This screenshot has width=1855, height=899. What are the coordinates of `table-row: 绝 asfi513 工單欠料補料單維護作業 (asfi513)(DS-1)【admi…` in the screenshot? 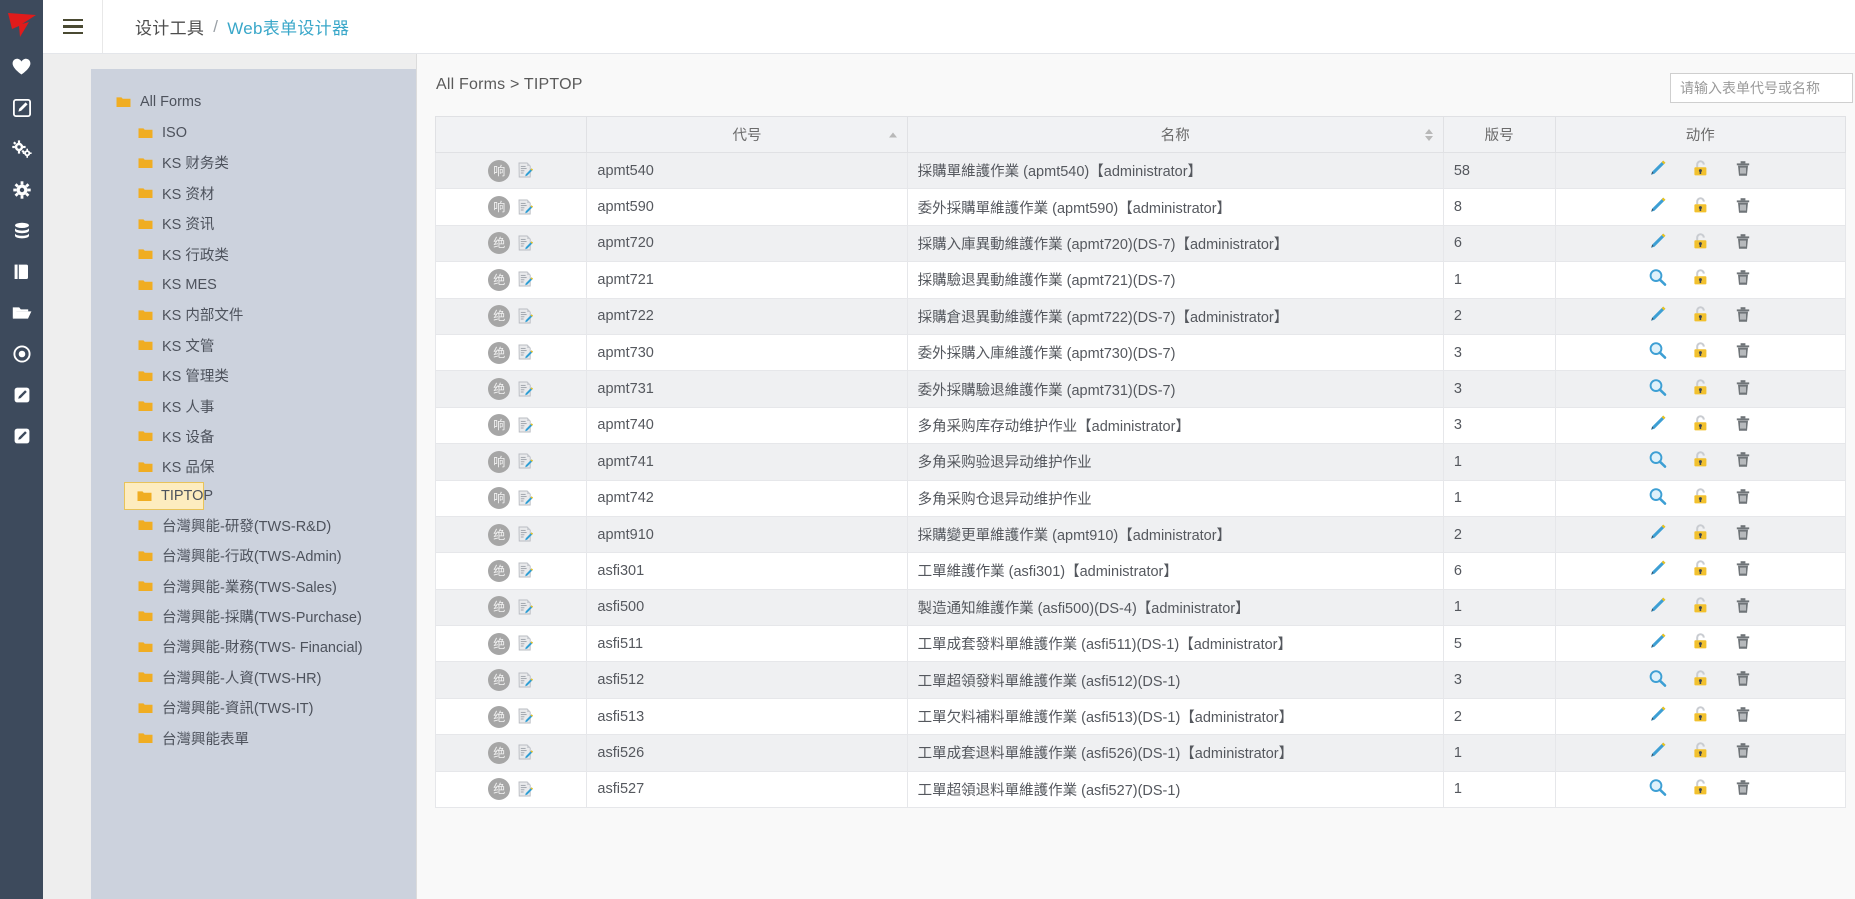 It's located at (1140, 716).